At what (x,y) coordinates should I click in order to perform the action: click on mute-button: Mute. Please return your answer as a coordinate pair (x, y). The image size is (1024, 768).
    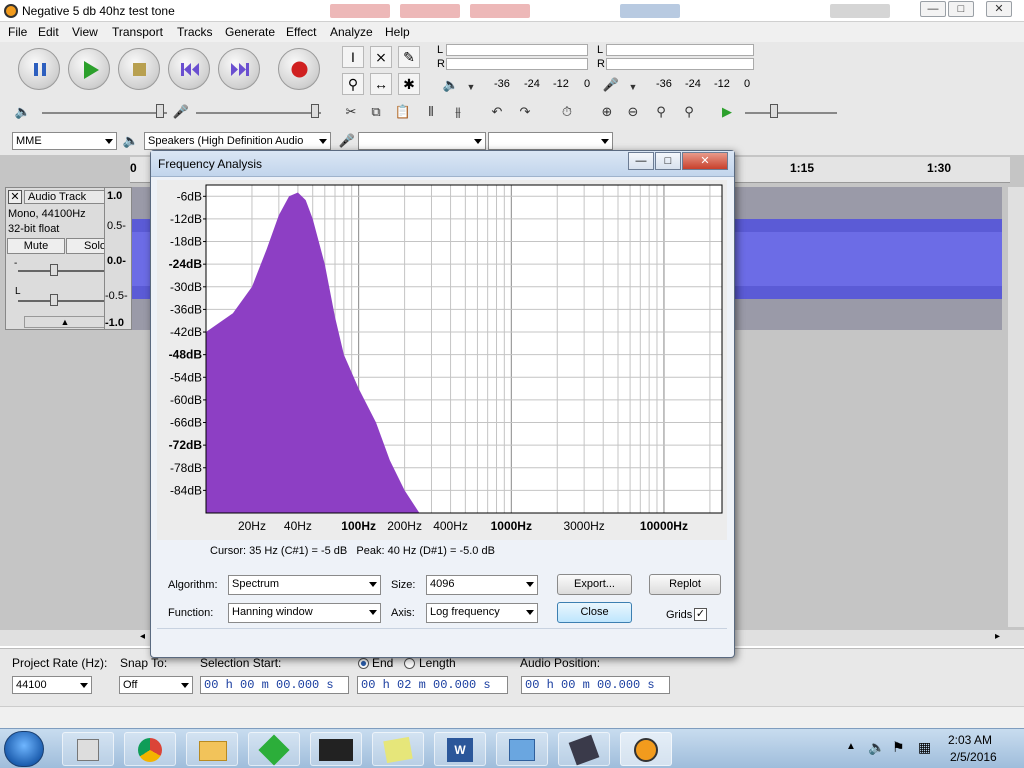
    Looking at the image, I should click on (36, 246).